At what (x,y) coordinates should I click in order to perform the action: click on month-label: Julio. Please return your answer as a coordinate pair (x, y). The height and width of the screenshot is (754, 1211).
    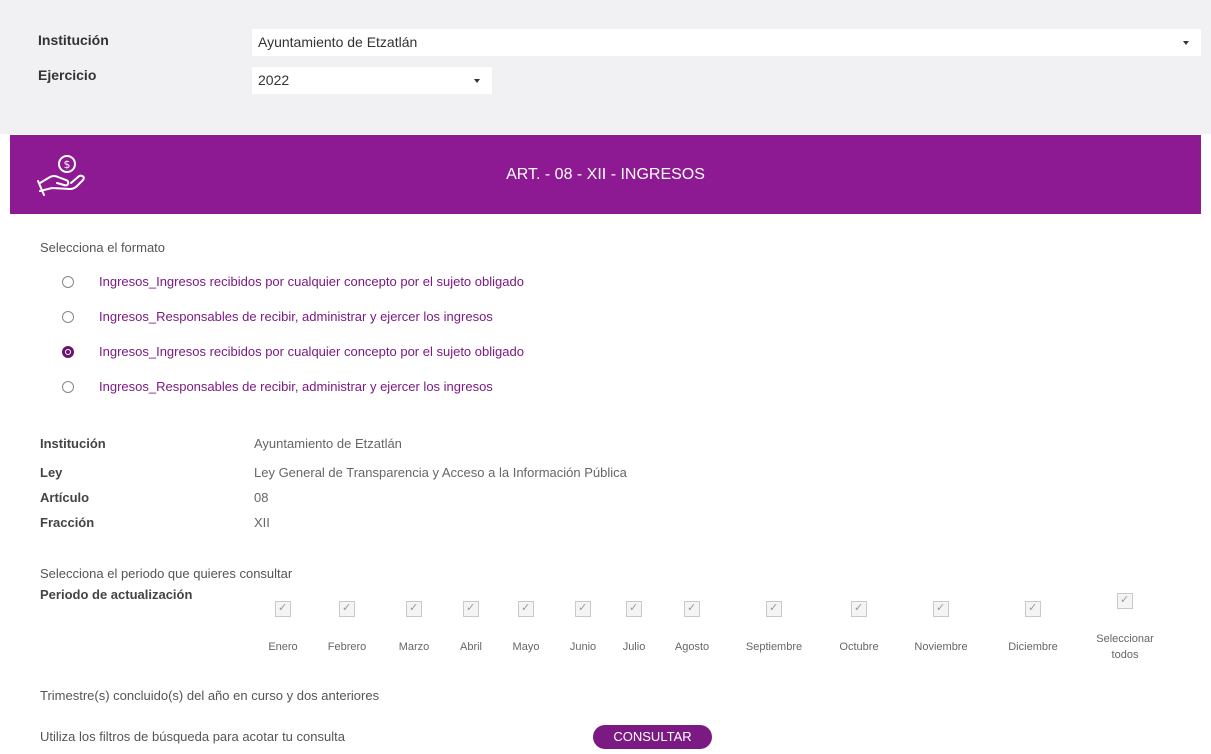
    Looking at the image, I should click on (634, 647).